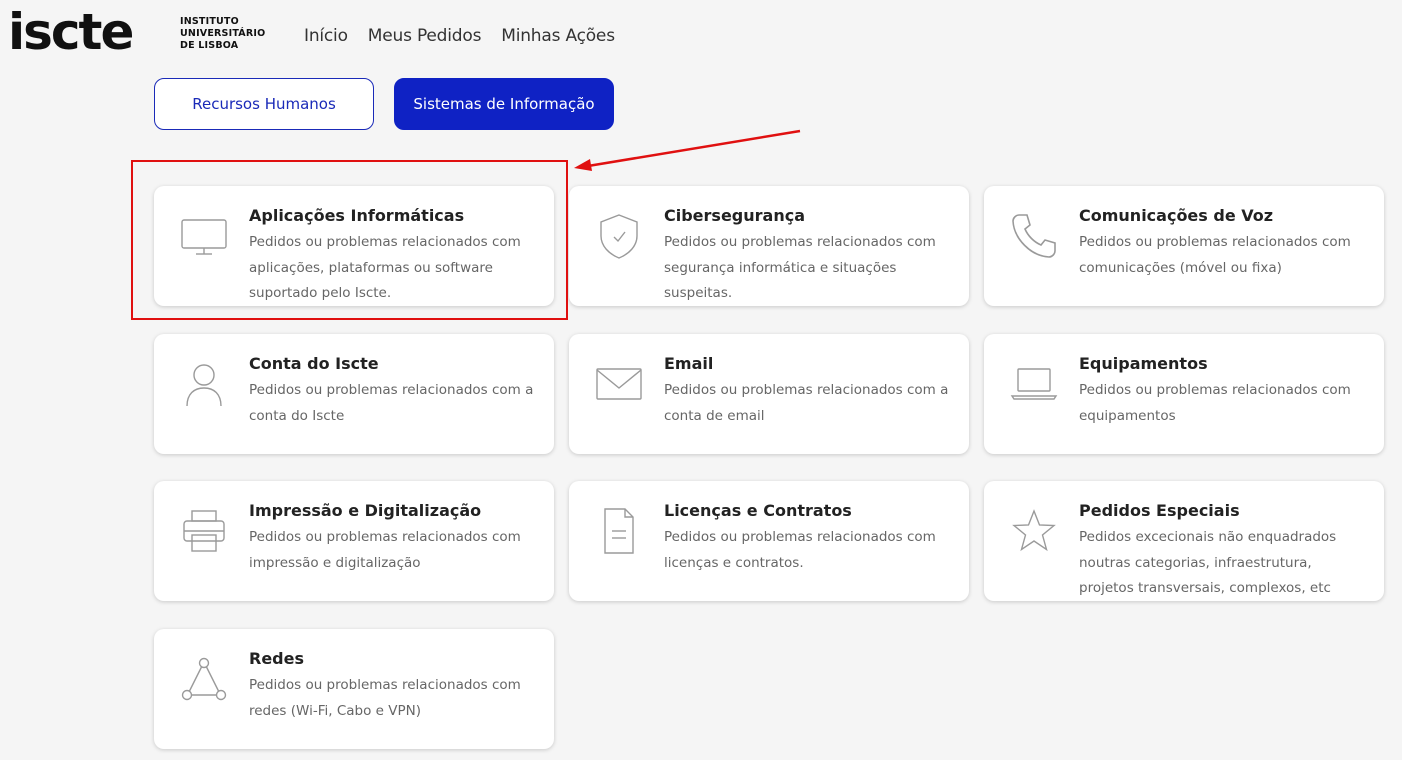 This screenshot has height=760, width=1402. What do you see at coordinates (1034, 384) in the screenshot?
I see `laptop-icon` at bounding box center [1034, 384].